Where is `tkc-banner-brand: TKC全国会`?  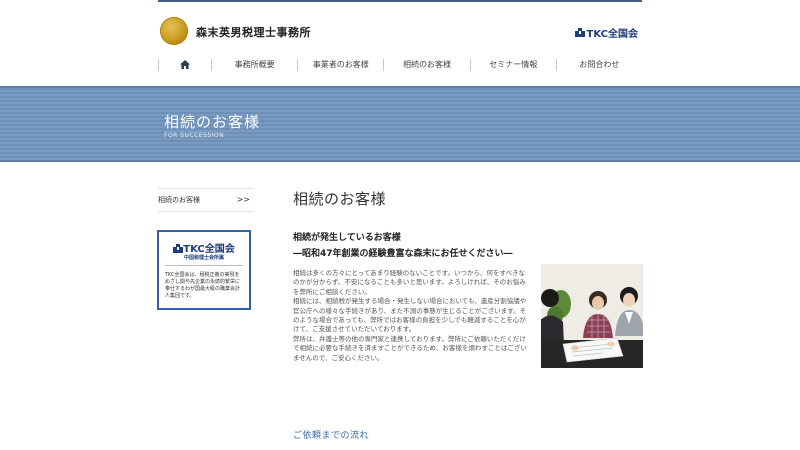 tkc-banner-brand: TKC全国会 is located at coordinates (204, 247).